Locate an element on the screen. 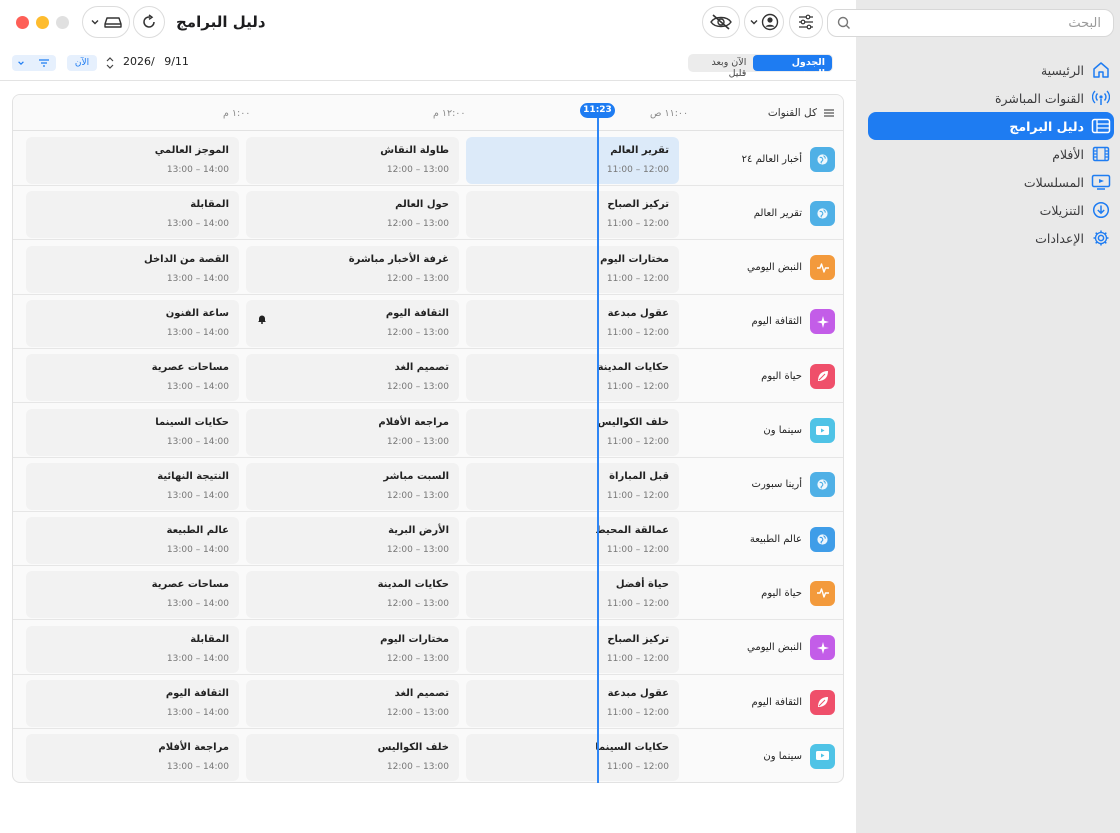 This screenshot has width=1120, height=833. date-stepper-icon is located at coordinates (110, 63).